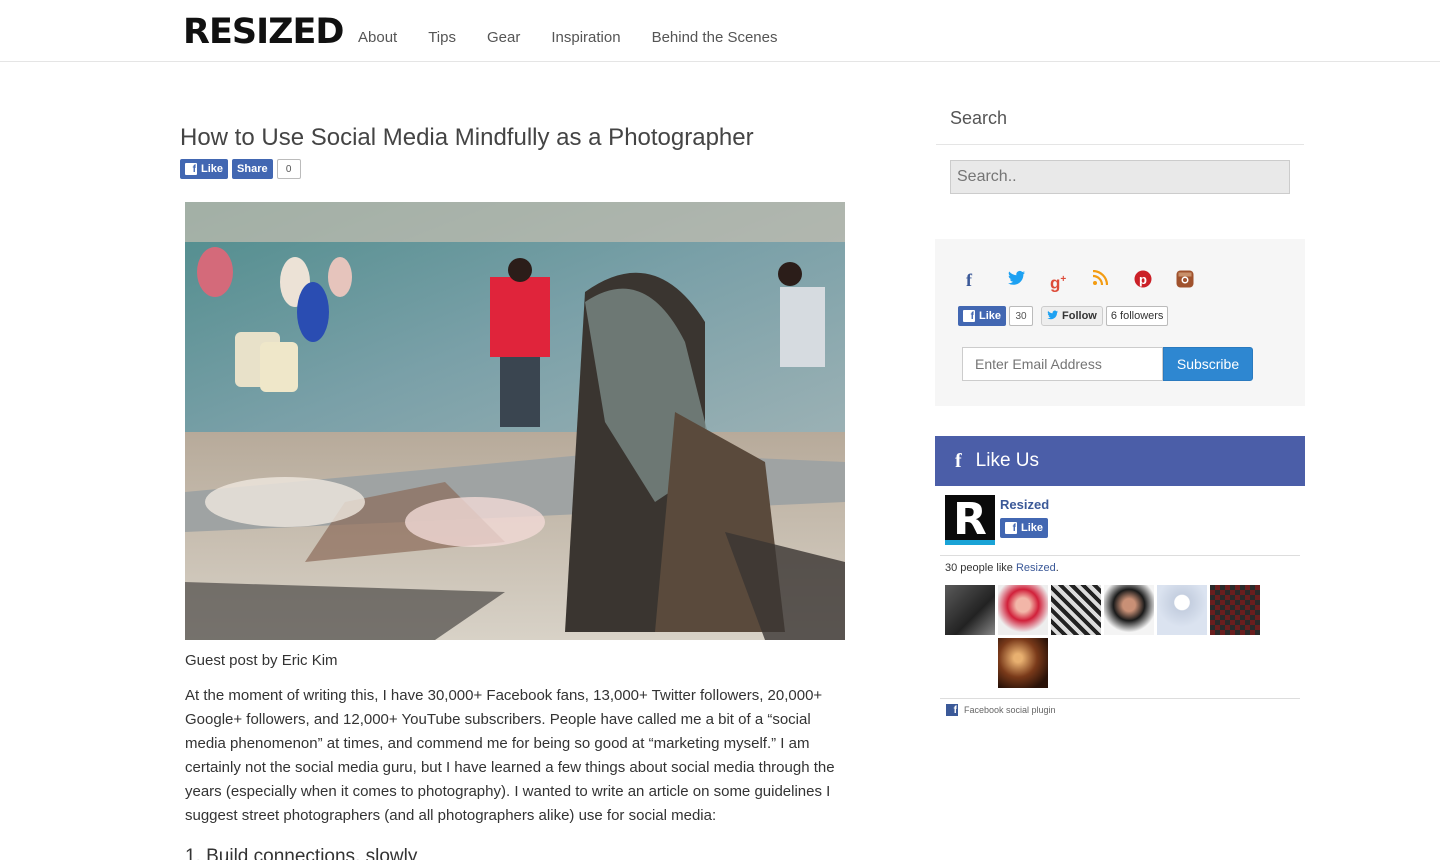 This screenshot has height=860, width=1440. What do you see at coordinates (1208, 364) in the screenshot?
I see `subscribe-button: Subscribe` at bounding box center [1208, 364].